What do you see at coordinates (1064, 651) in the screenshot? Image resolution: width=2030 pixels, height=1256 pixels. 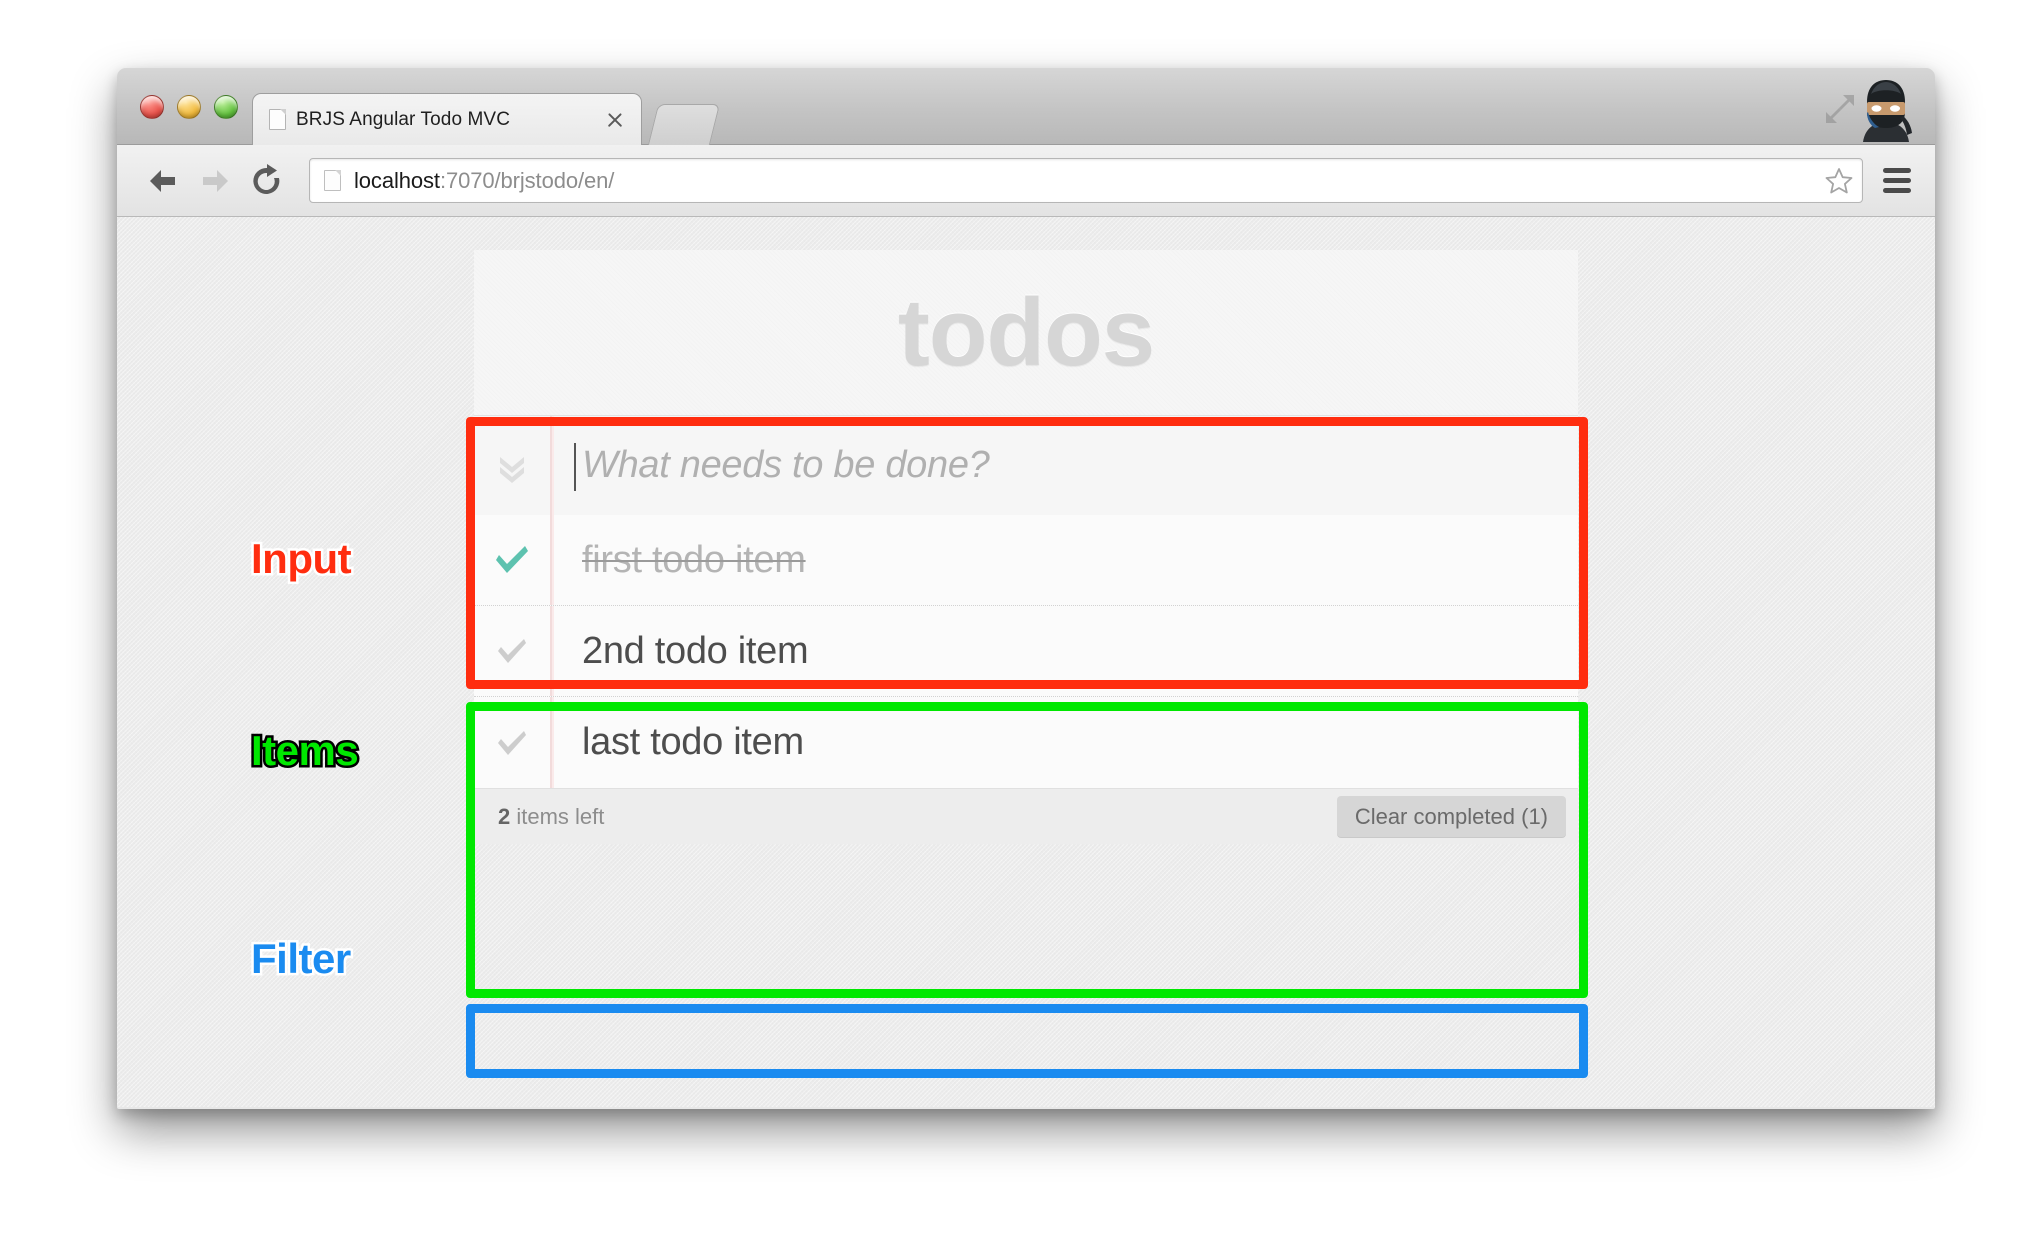 I see `todo-item-label: 2nd todo item` at bounding box center [1064, 651].